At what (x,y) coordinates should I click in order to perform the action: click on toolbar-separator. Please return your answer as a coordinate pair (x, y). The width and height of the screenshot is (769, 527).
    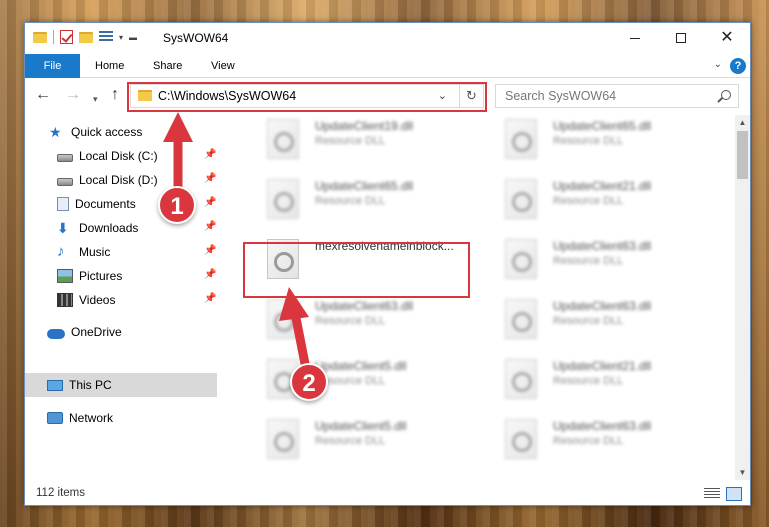
    Looking at the image, I should click on (53, 37).